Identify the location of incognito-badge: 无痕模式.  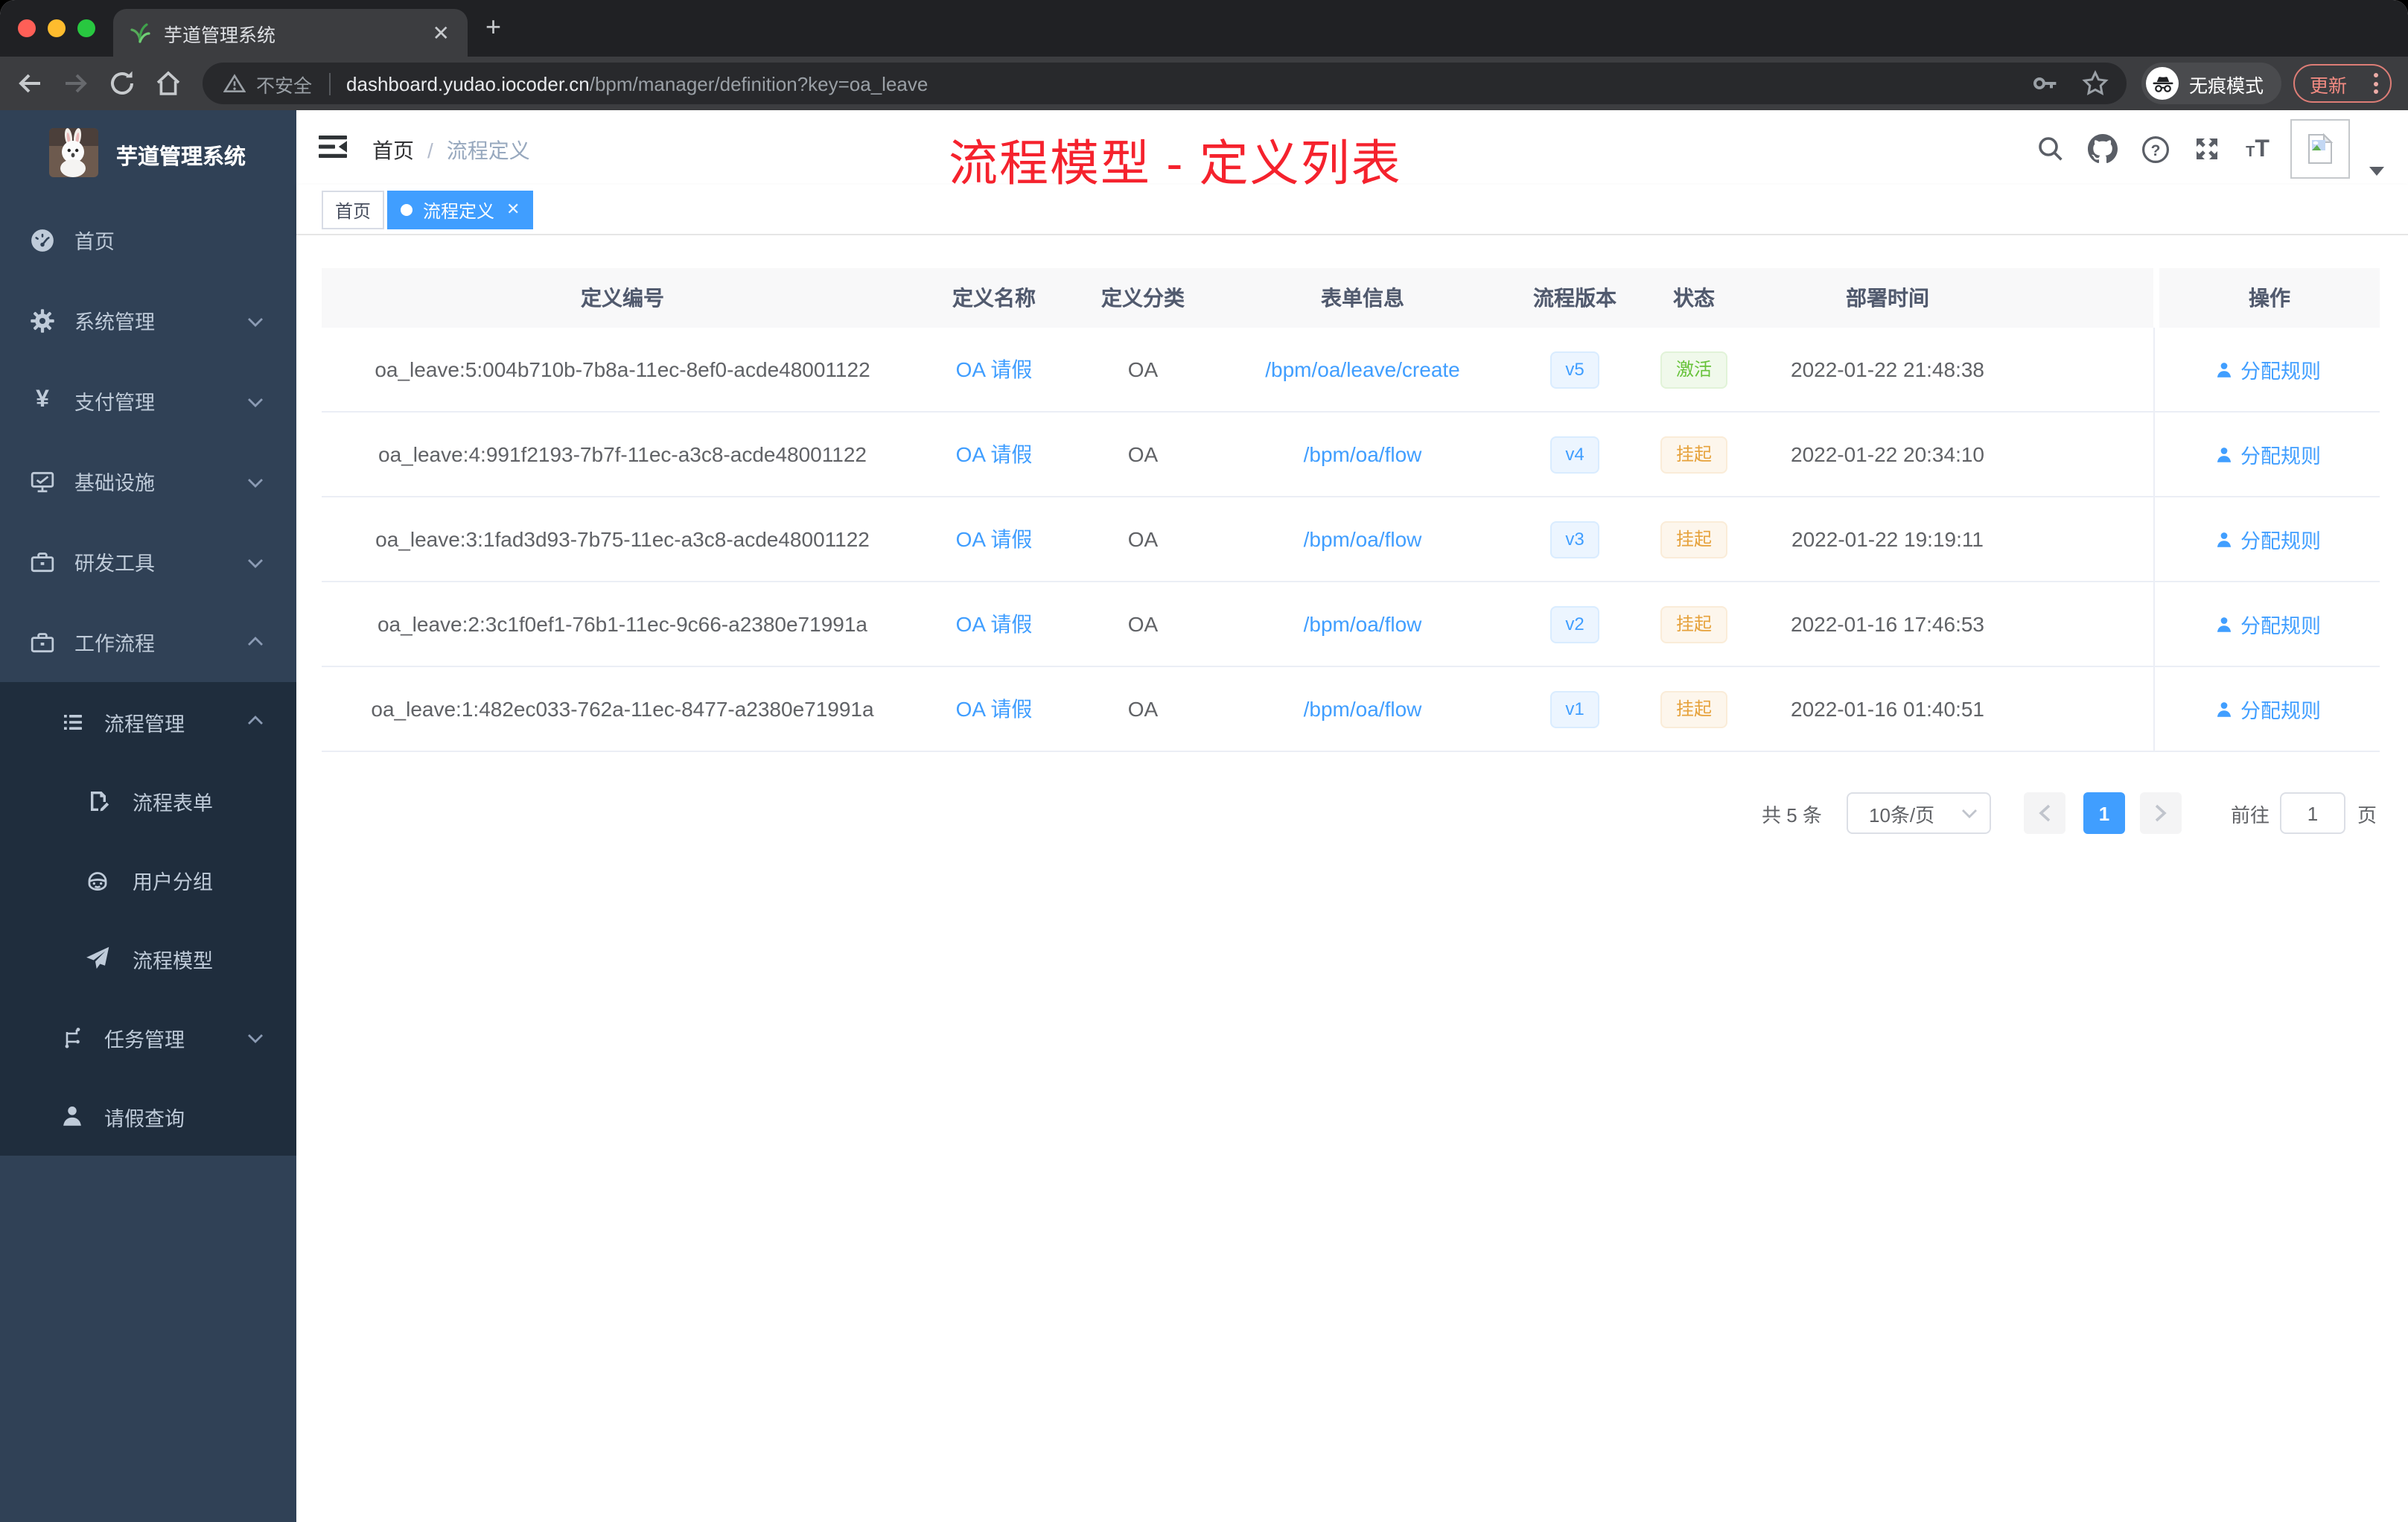
(2211, 83).